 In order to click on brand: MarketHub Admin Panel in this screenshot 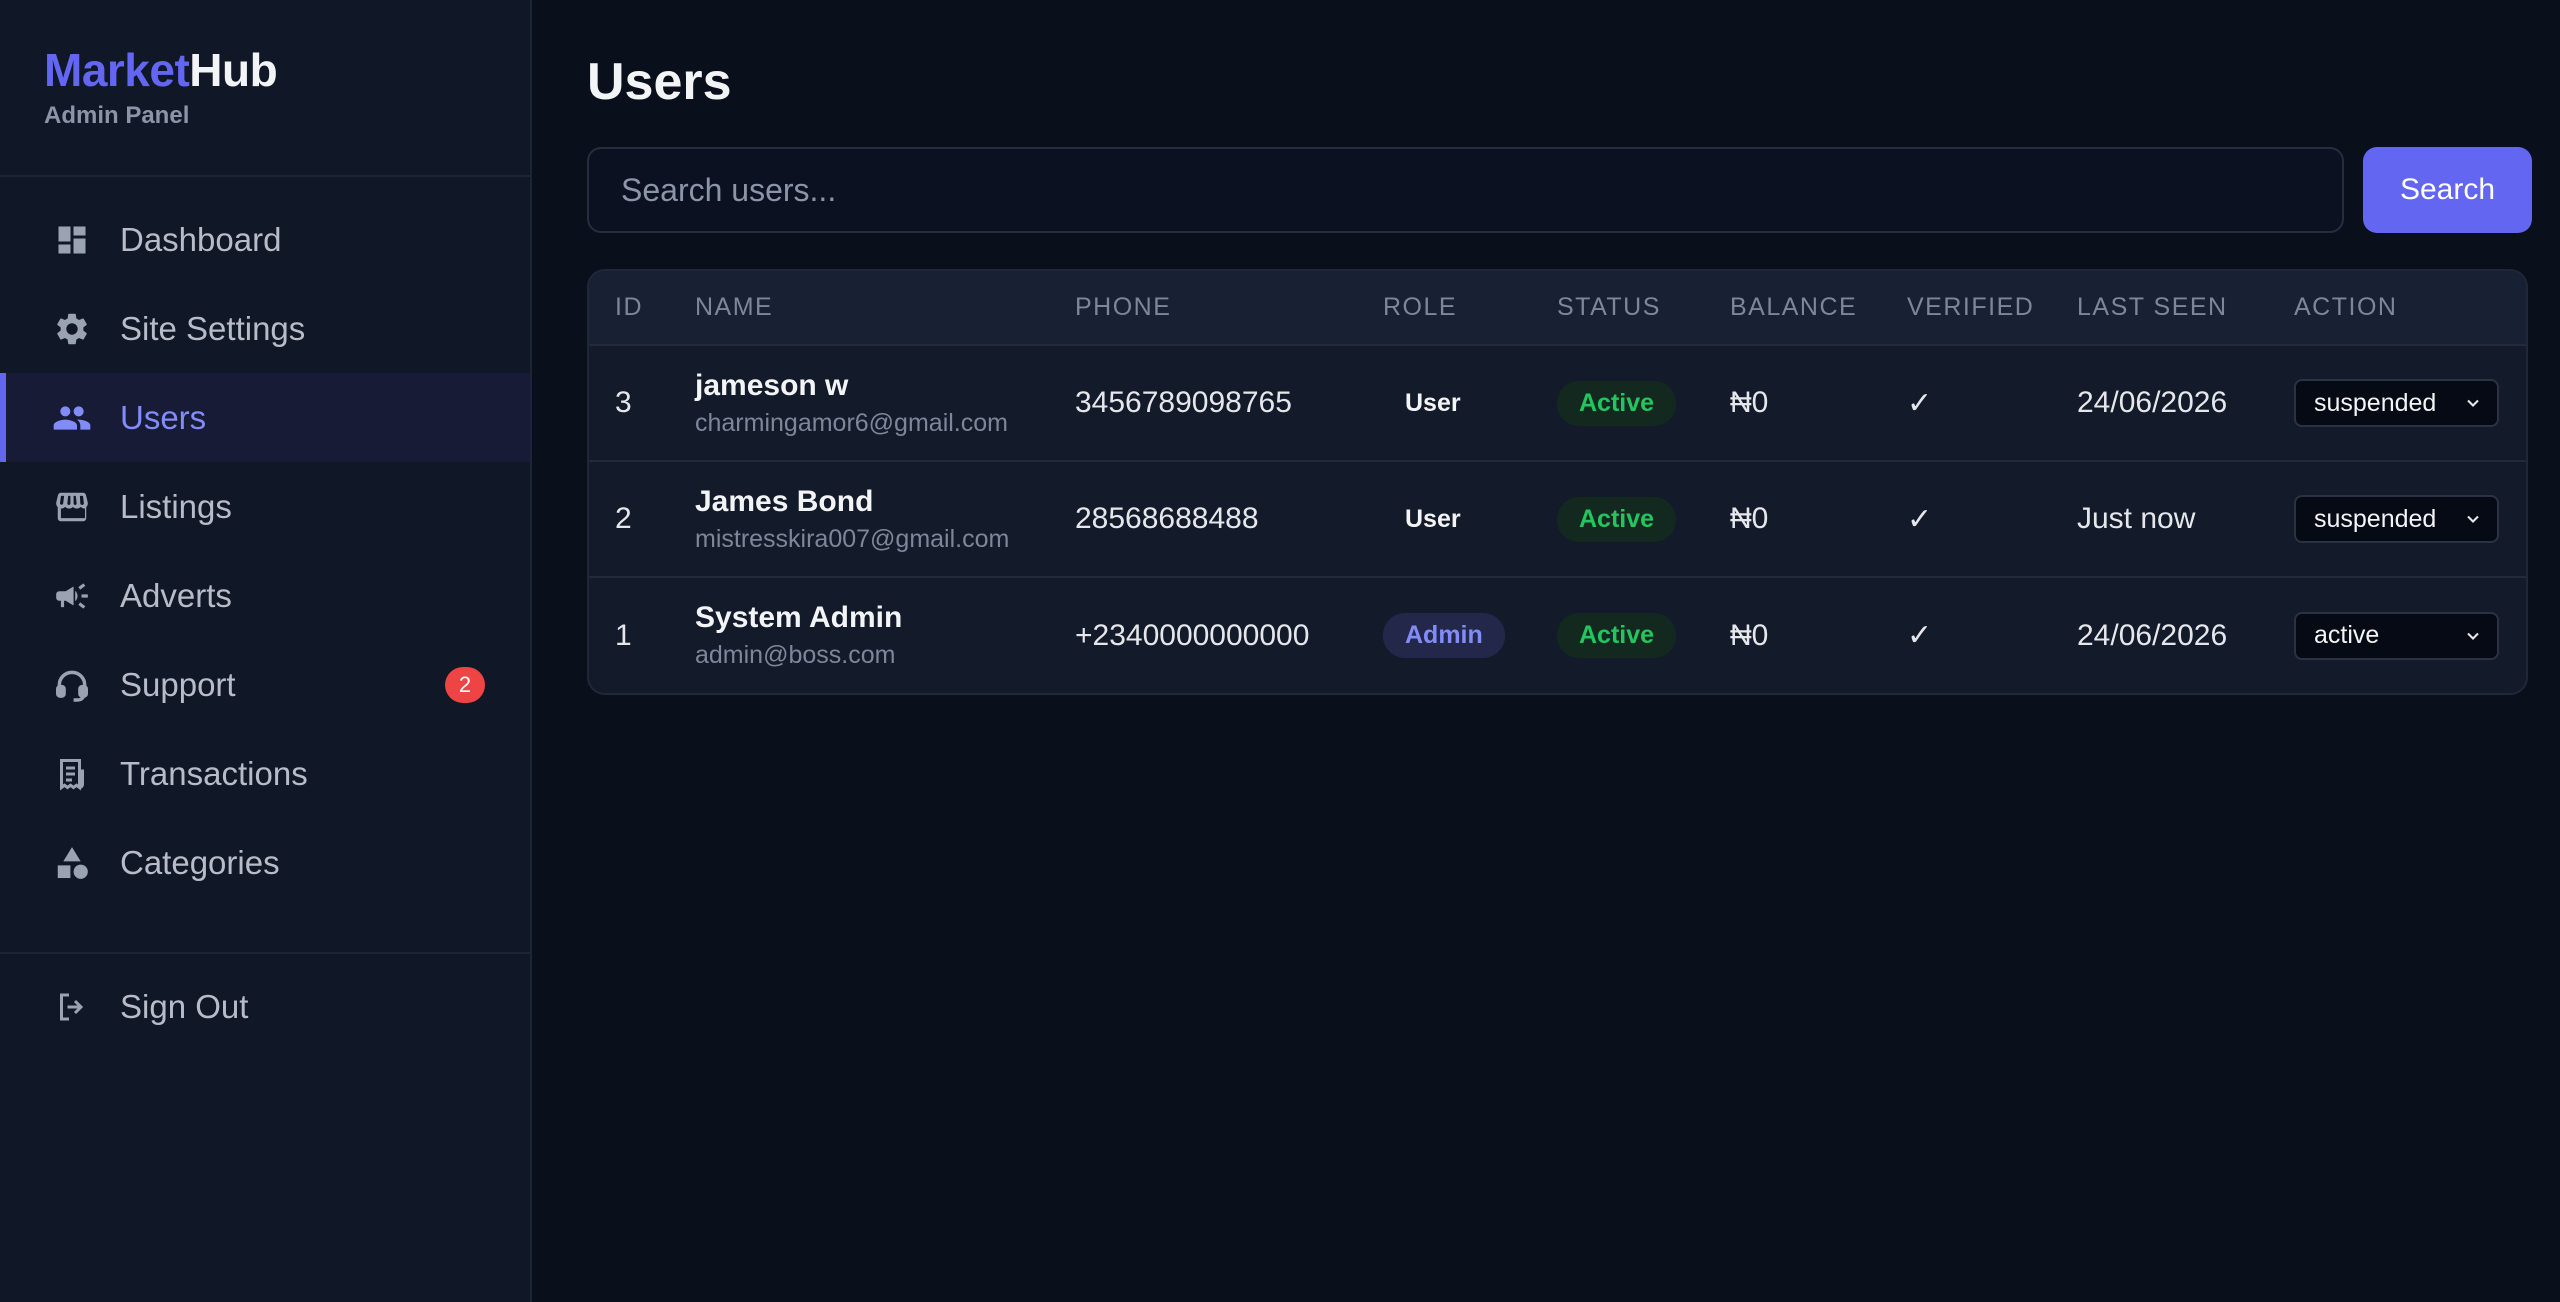, I will do `click(265, 88)`.